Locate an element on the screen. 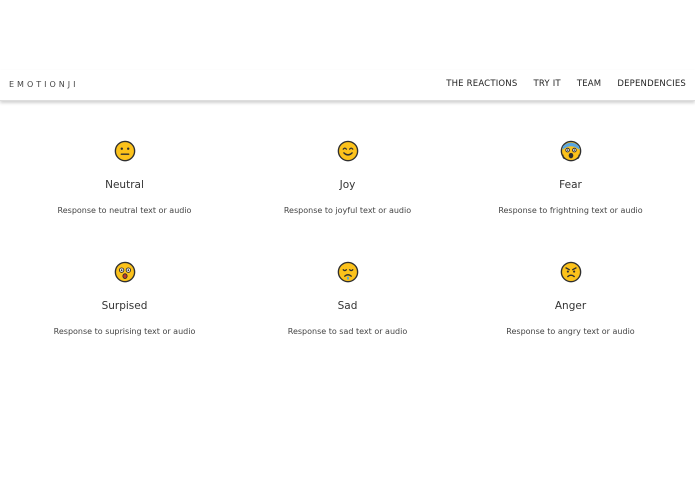 Image resolution: width=695 pixels, height=494 pixels. smiling-face-icon is located at coordinates (348, 151).